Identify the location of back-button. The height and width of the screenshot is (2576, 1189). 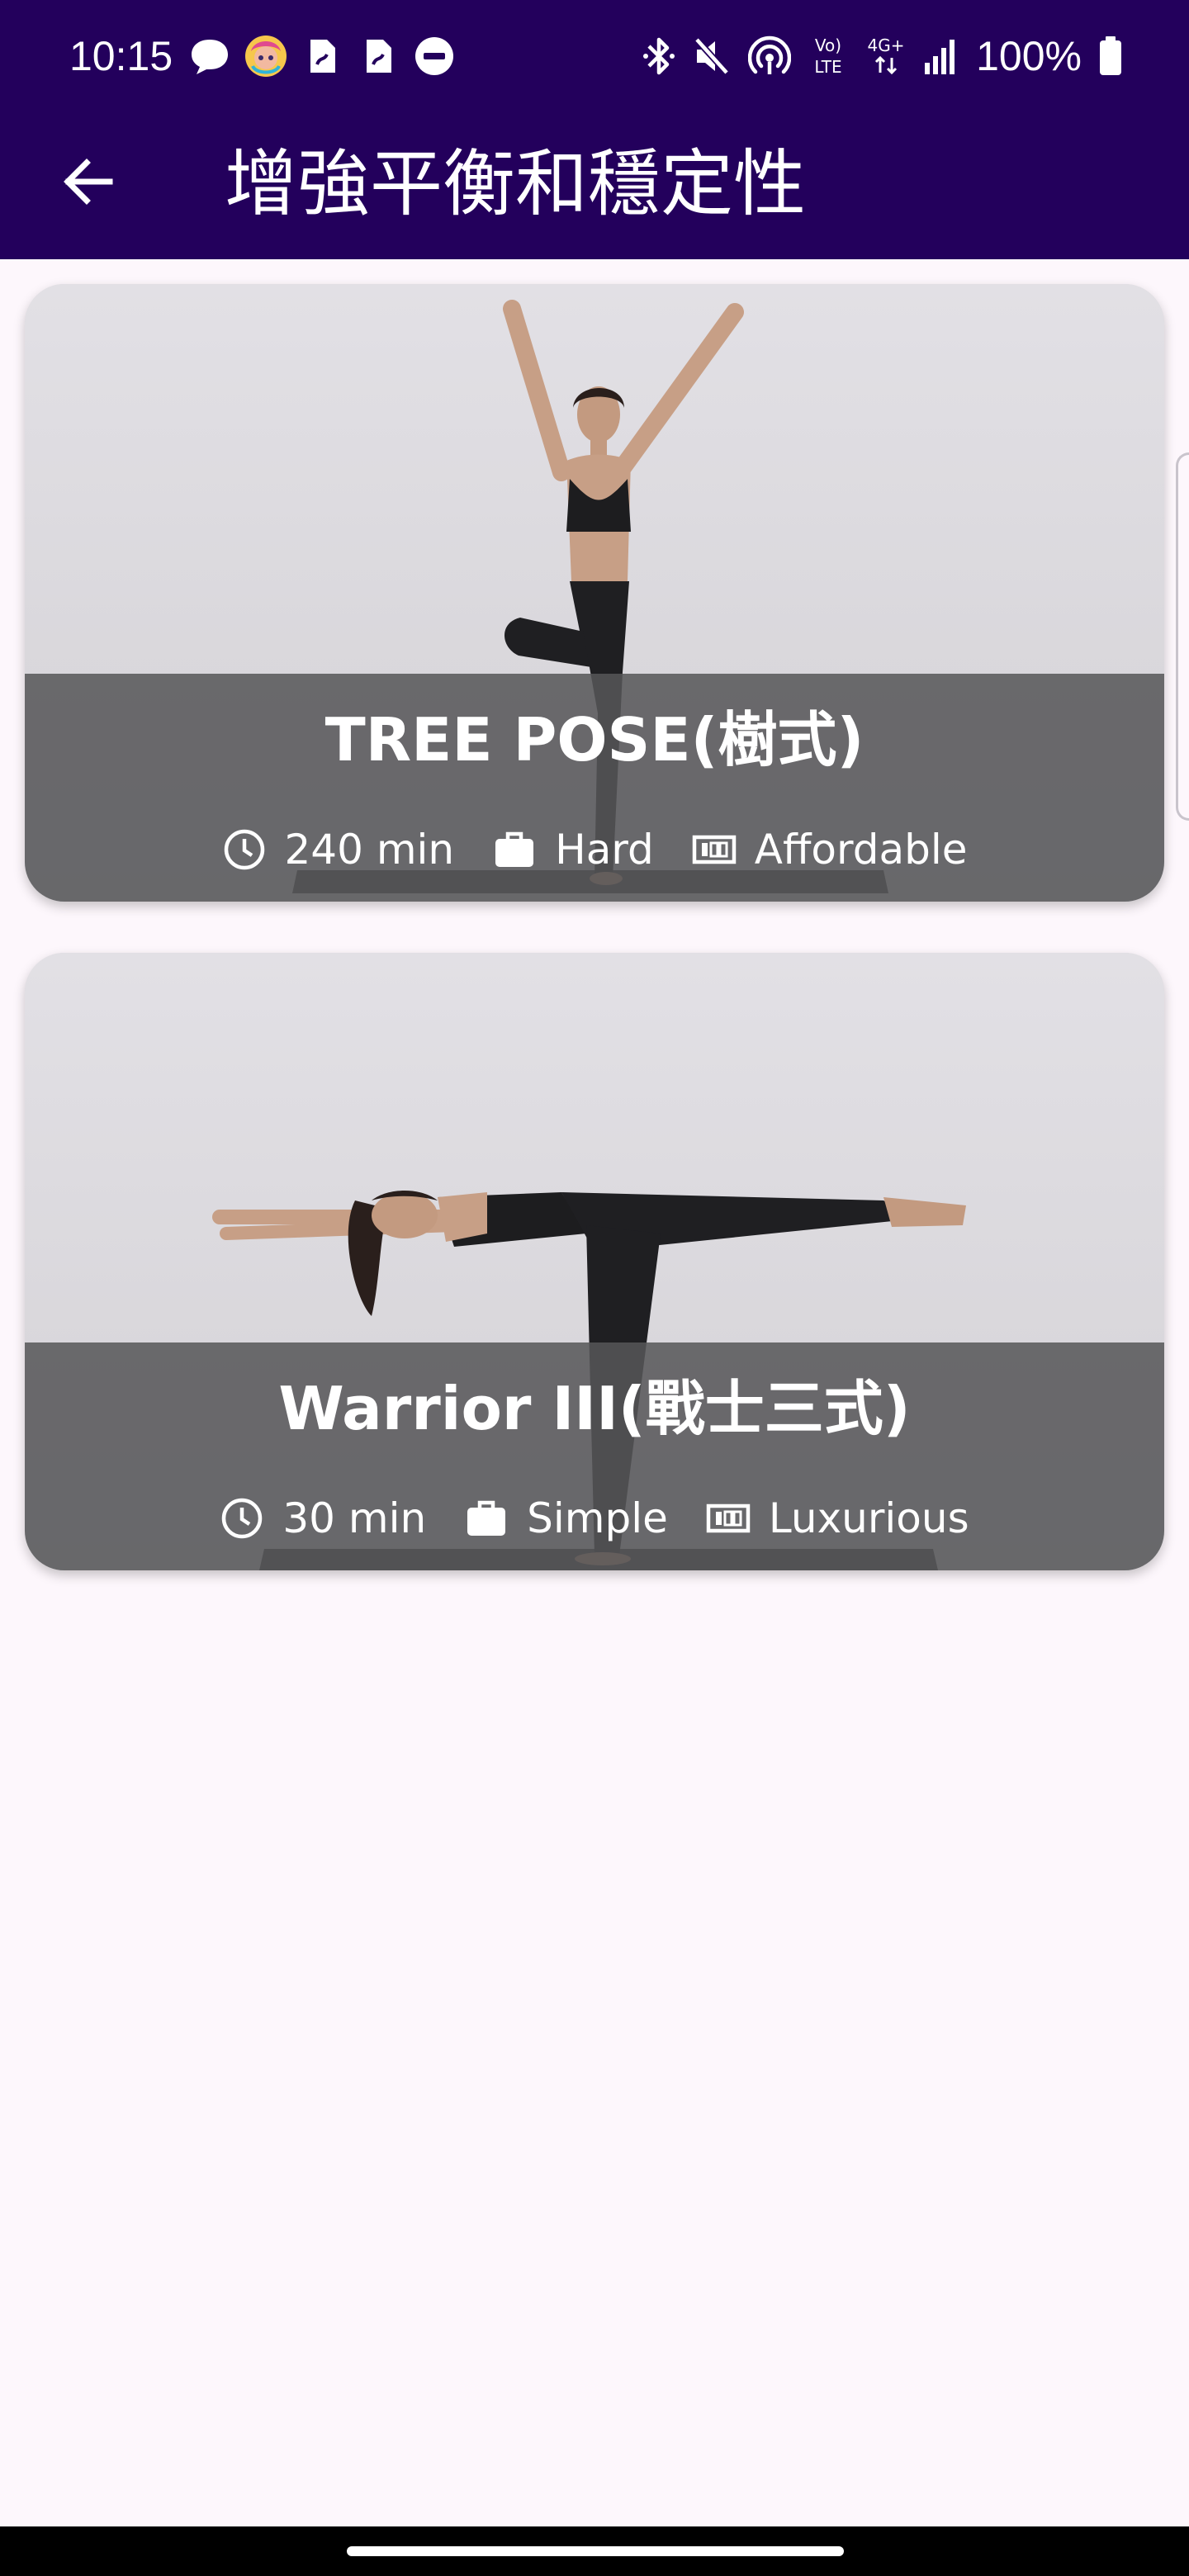
(87, 181).